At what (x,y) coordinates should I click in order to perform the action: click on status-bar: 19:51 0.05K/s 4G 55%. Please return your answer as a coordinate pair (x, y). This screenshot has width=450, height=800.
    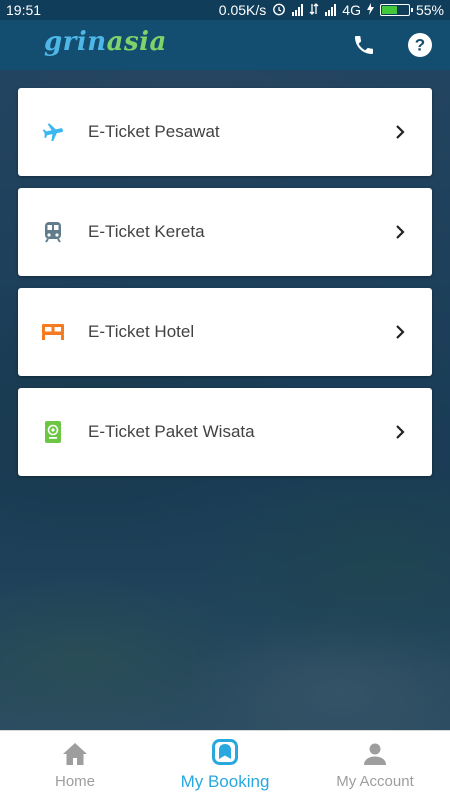
    Looking at the image, I should click on (225, 10).